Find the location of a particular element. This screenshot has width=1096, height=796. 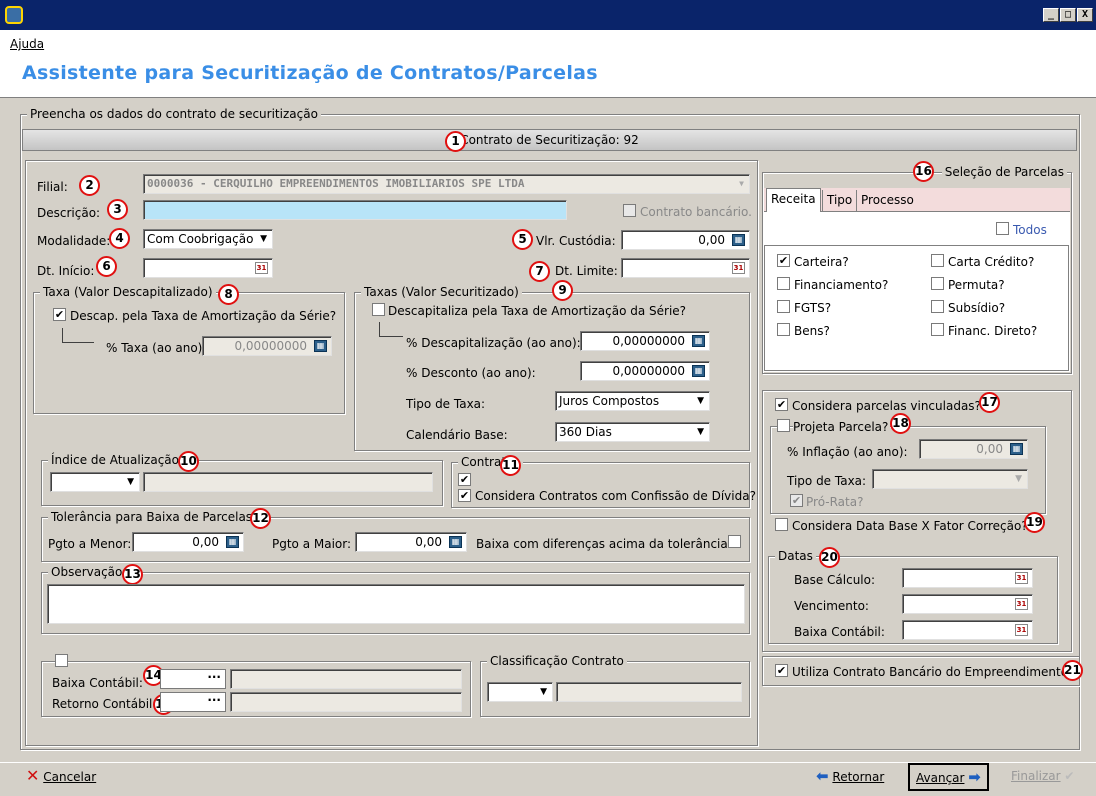

taxa-ano-input: 0,00000000 ▦ is located at coordinates (267, 346).